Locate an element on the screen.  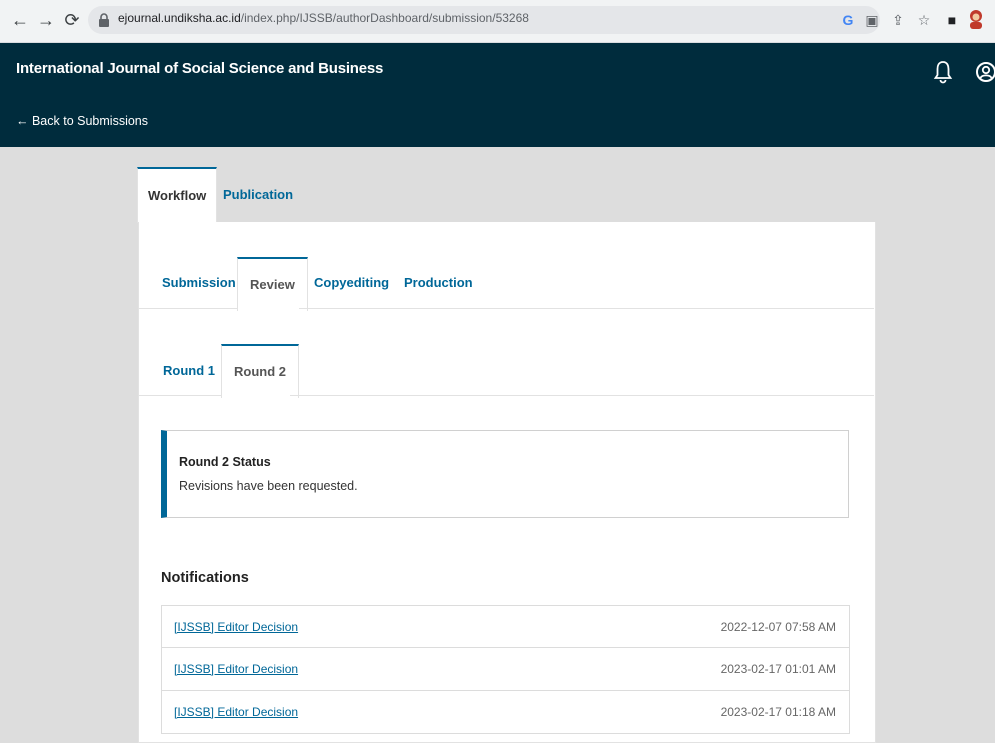
bookmark-star-icon: ☆ is located at coordinates (924, 20).